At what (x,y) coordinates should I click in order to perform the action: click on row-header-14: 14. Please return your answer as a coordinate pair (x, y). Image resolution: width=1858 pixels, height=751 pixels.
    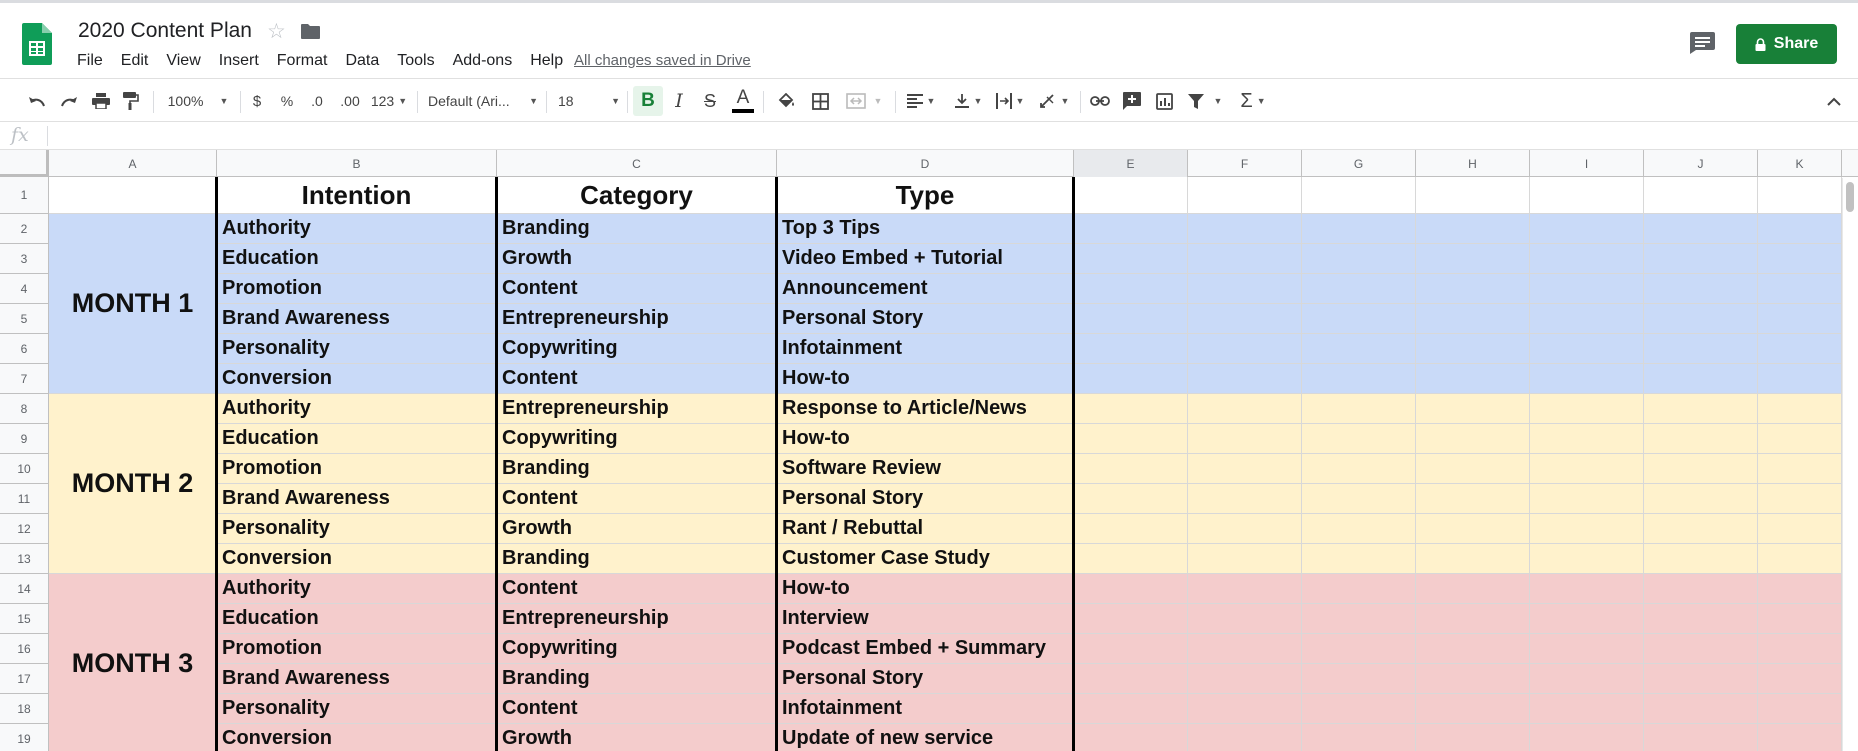
    Looking at the image, I should click on (24, 589).